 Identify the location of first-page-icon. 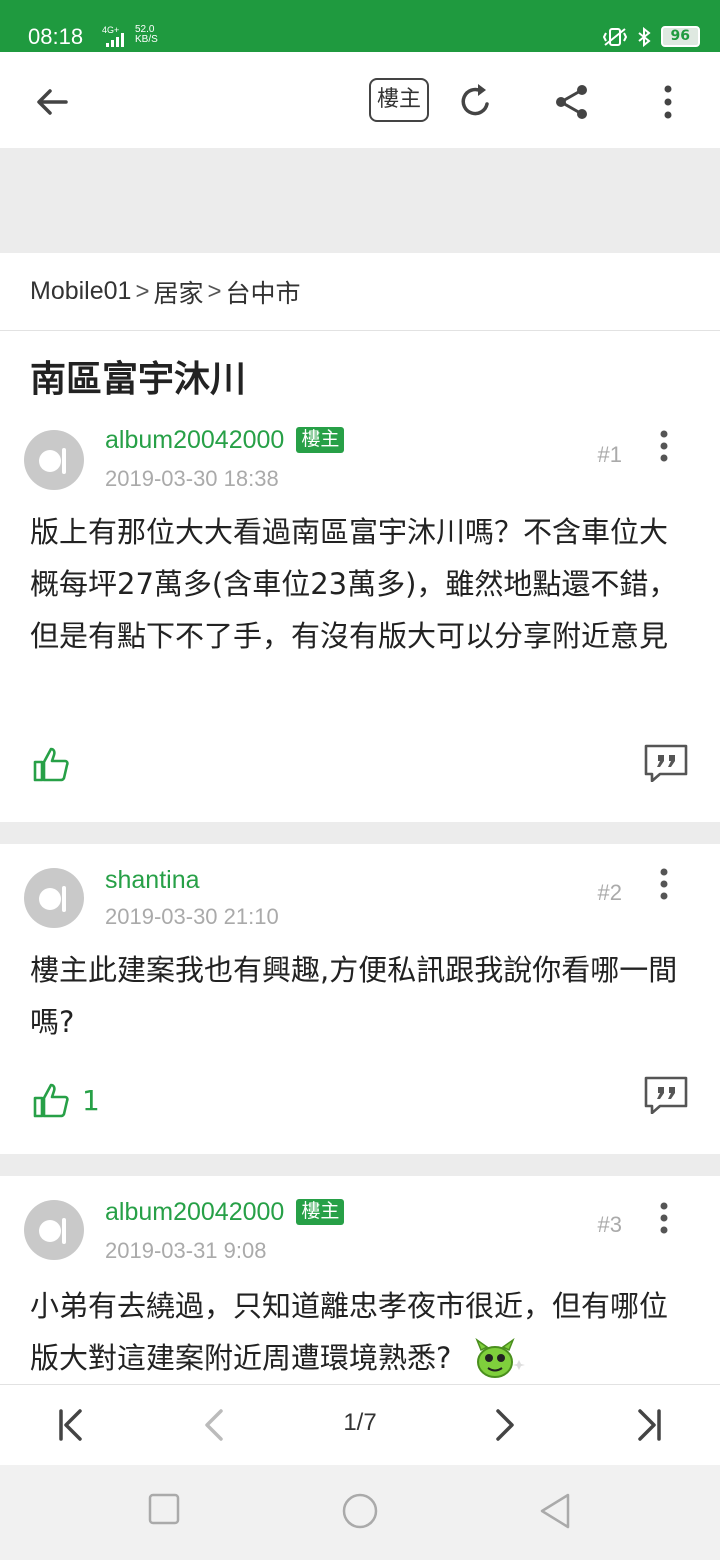
(70, 1425).